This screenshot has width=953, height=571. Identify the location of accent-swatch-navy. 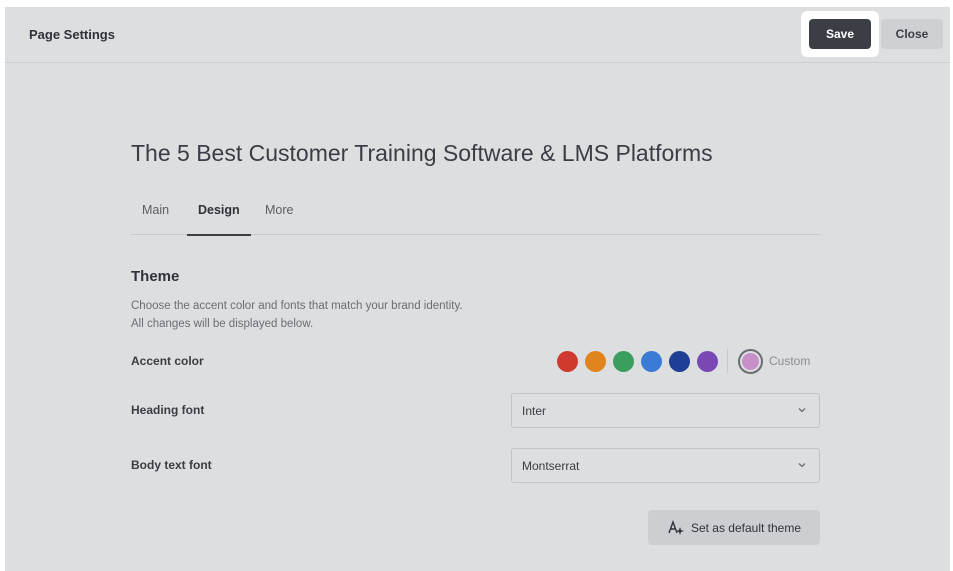
(679, 361).